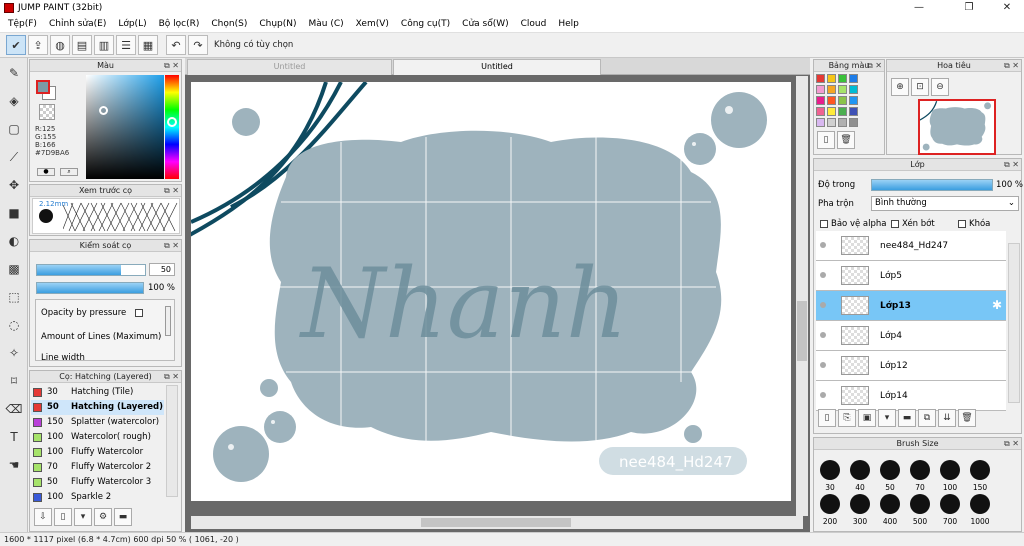  What do you see at coordinates (97, 392) in the screenshot?
I see `brush-list-item: 30 Hatching (Tile)` at bounding box center [97, 392].